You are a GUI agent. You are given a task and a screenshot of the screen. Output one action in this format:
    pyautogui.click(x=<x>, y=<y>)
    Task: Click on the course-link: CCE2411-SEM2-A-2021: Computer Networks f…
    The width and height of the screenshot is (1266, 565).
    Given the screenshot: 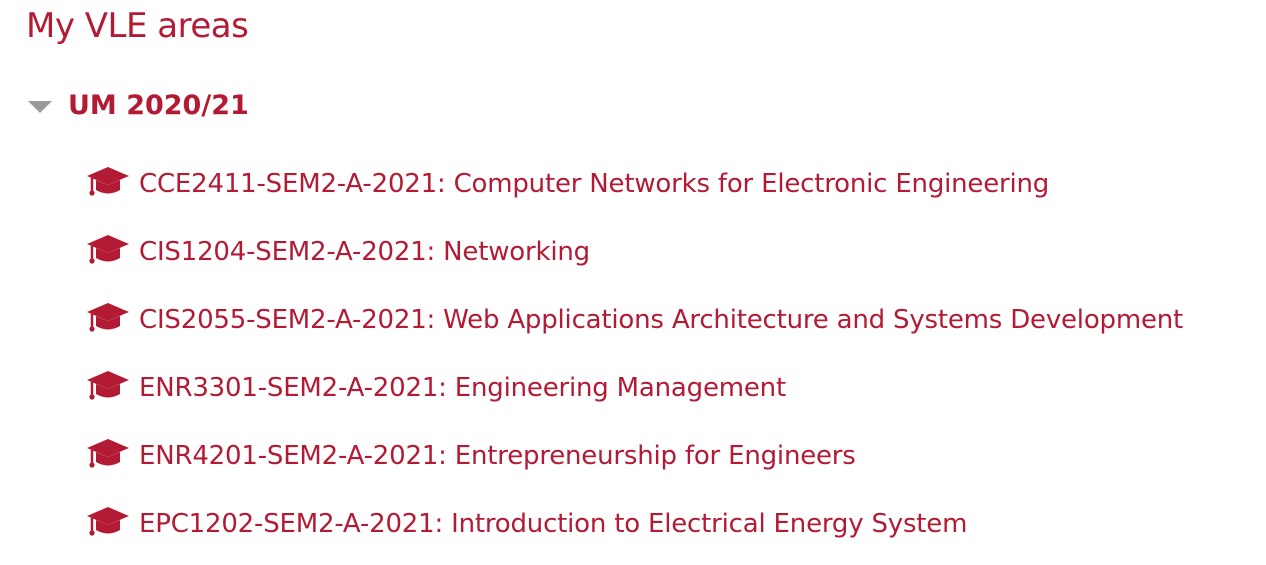 What is the action you would take?
    pyautogui.click(x=594, y=184)
    